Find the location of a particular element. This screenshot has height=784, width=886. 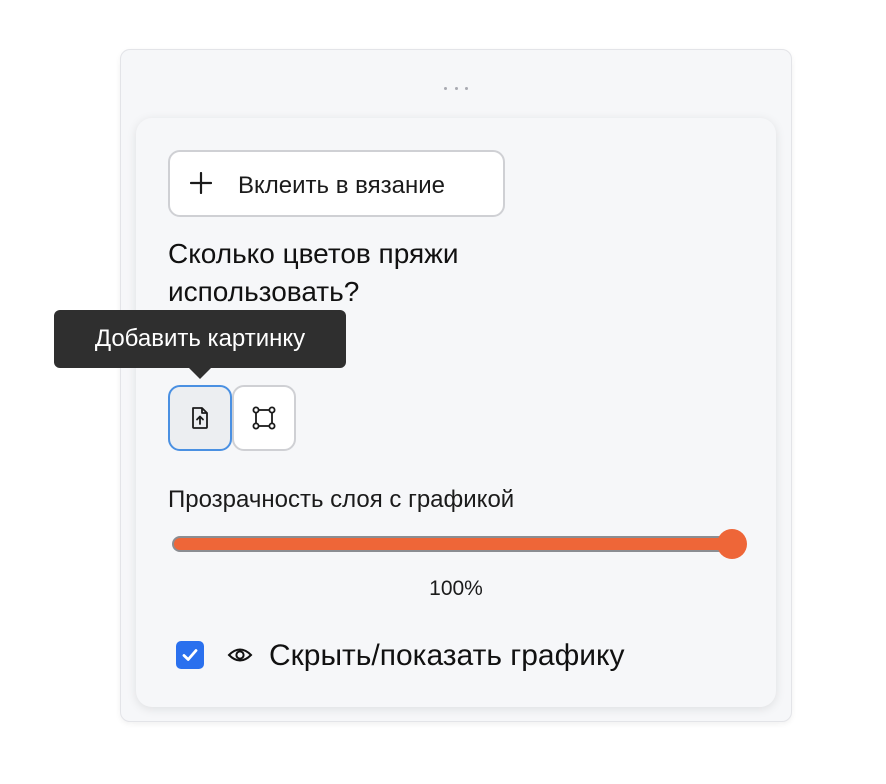

file-upload-icon is located at coordinates (200, 418).